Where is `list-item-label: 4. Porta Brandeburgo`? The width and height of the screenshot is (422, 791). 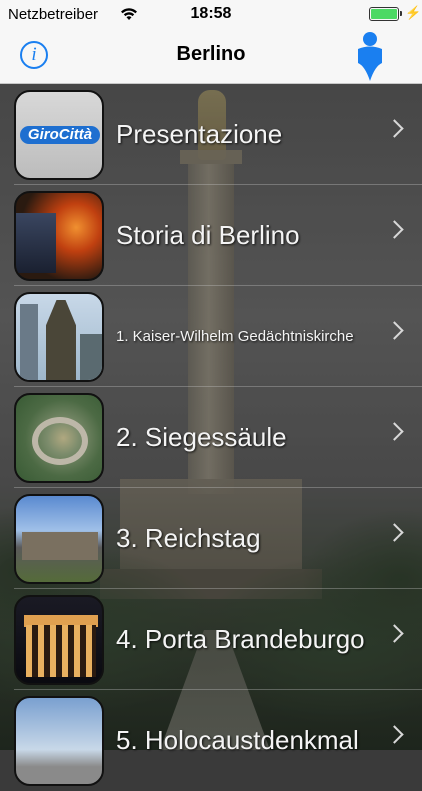 list-item-label: 4. Porta Brandeburgo is located at coordinates (240, 639).